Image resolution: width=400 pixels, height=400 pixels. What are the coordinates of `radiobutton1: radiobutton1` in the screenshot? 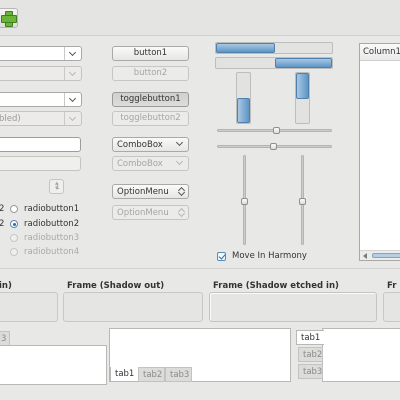 It's located at (50, 210).